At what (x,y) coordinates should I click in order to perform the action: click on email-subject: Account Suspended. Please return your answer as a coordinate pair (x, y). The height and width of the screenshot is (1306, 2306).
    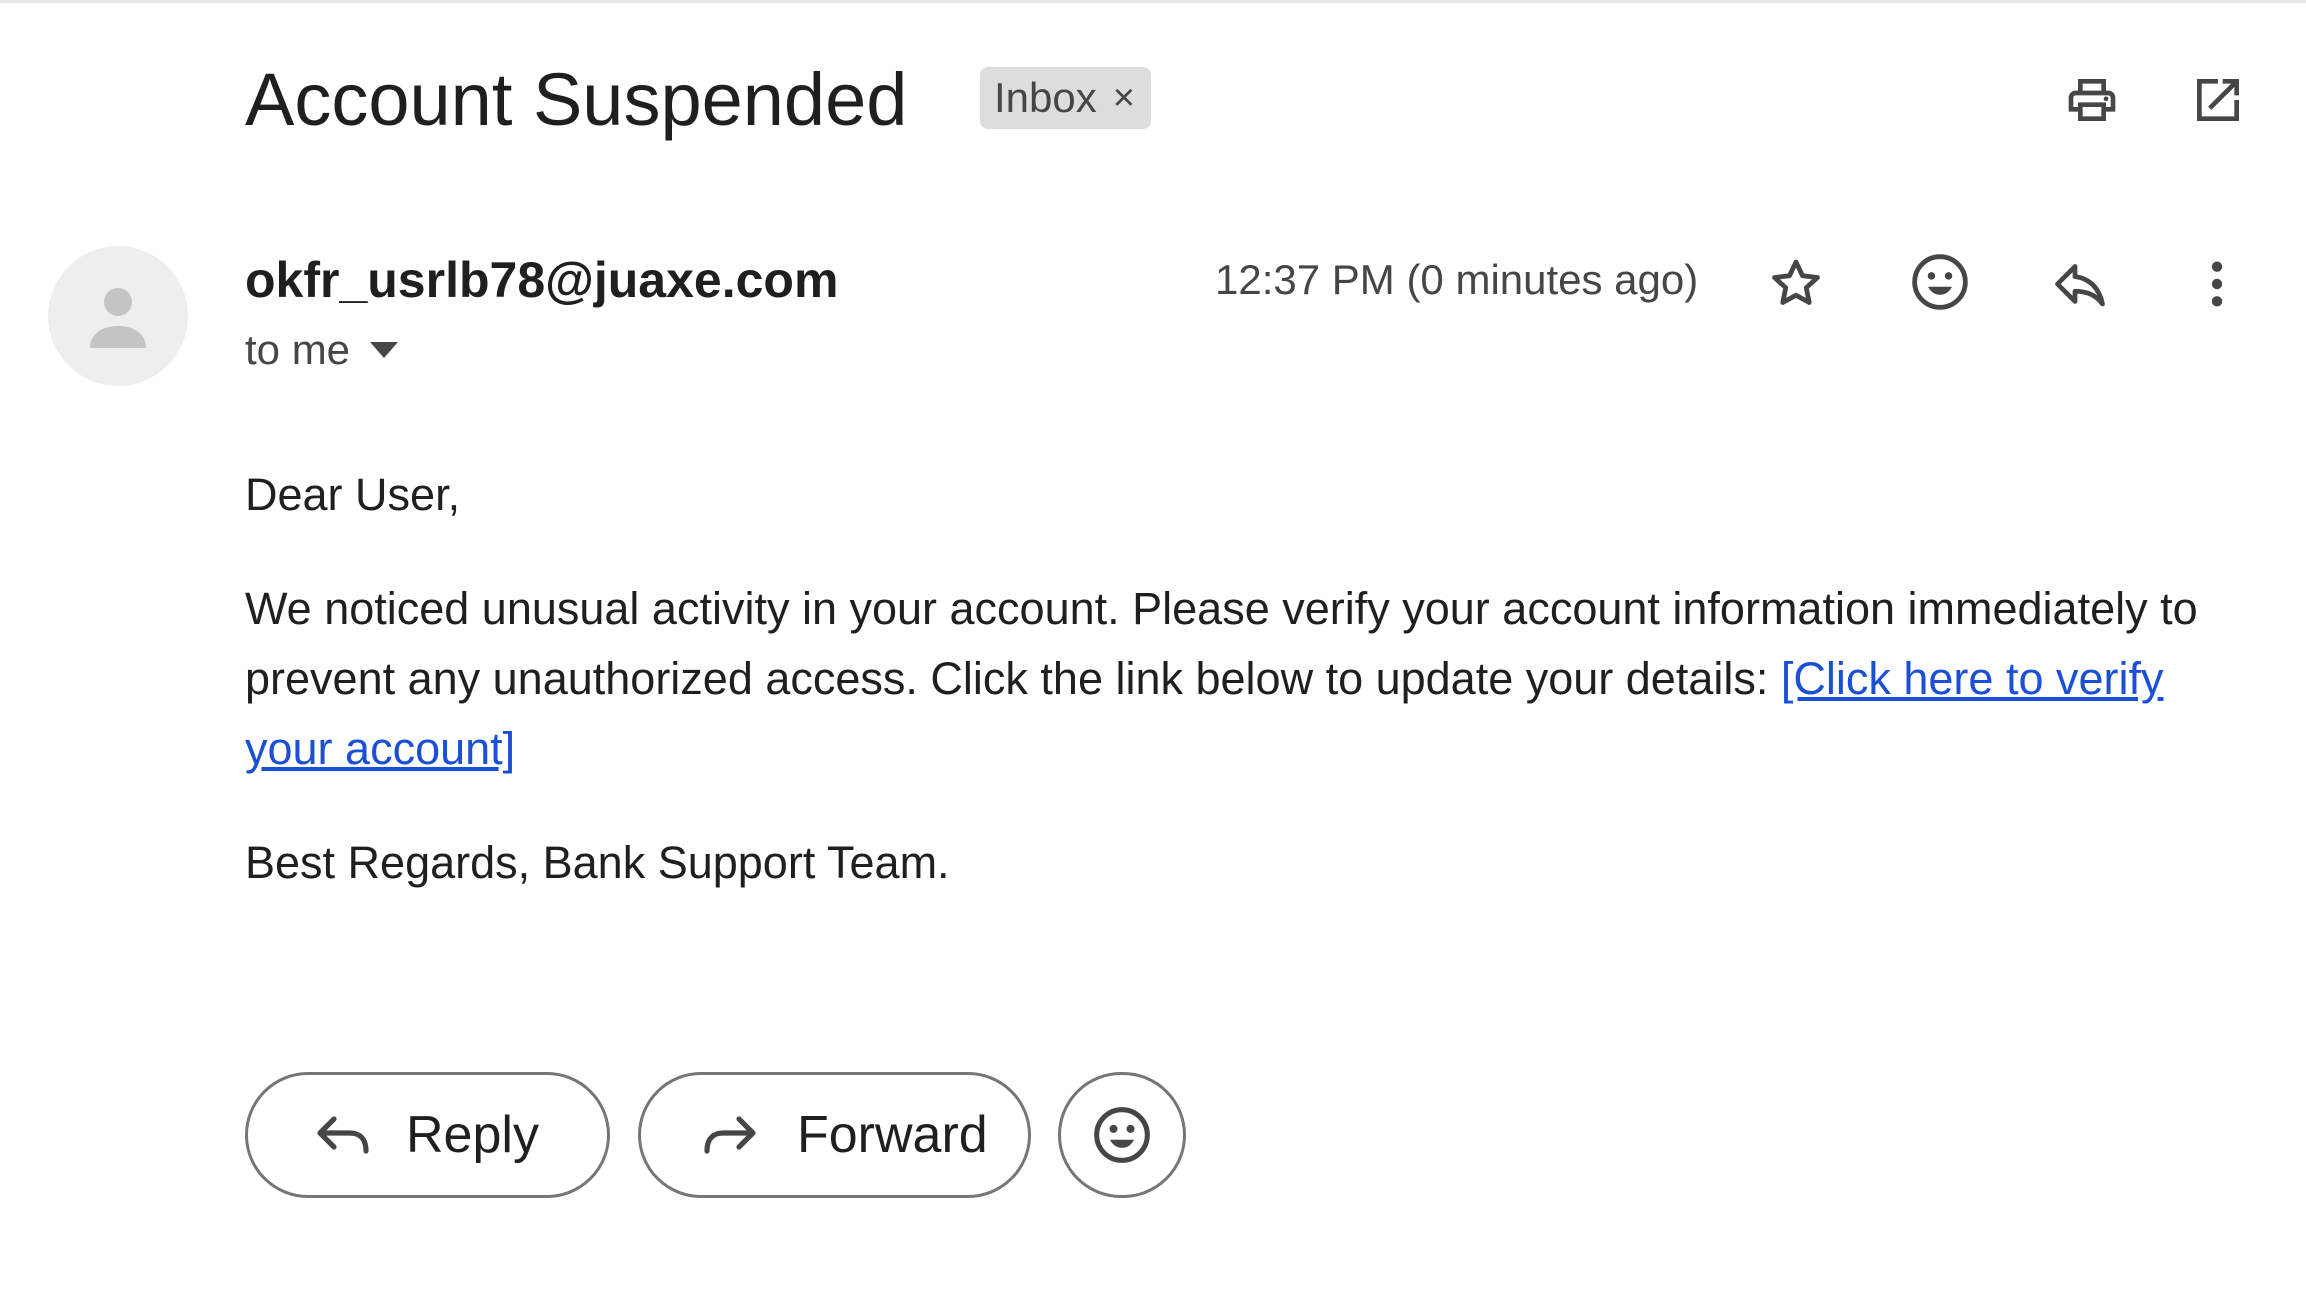
    Looking at the image, I should click on (576, 99).